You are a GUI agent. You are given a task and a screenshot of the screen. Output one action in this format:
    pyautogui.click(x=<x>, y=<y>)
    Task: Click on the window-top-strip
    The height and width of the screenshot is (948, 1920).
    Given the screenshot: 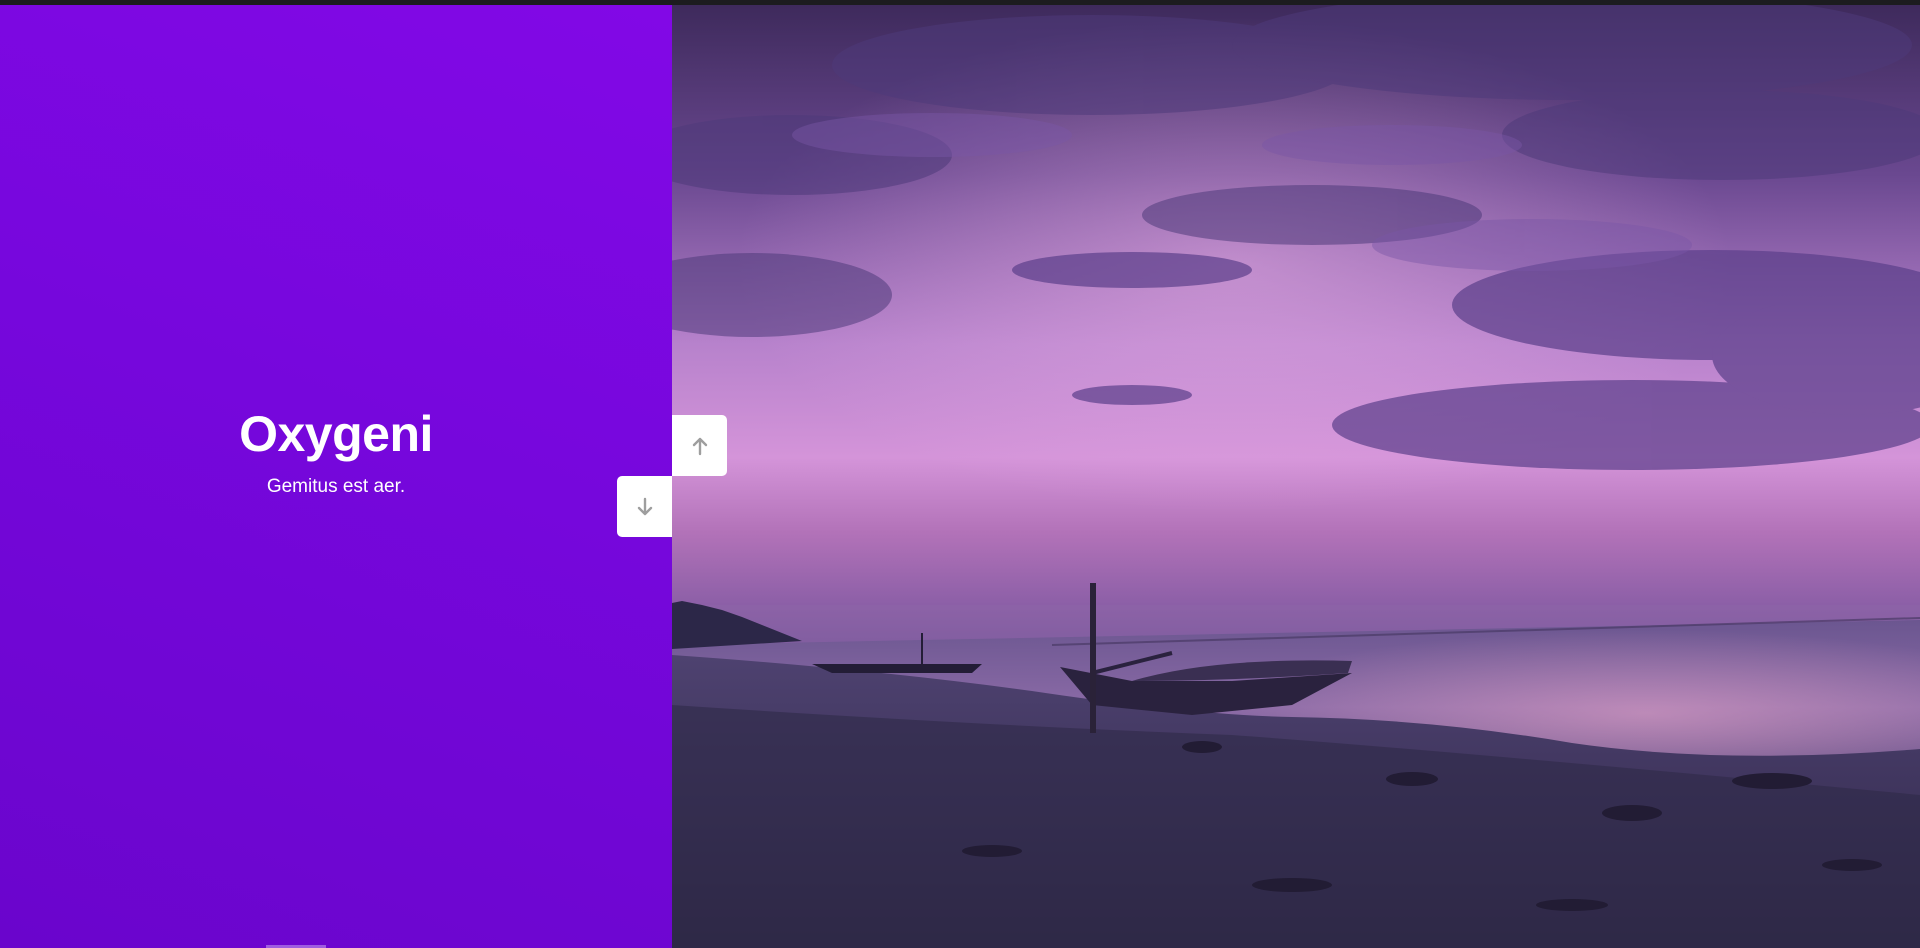 What is the action you would take?
    pyautogui.click(x=960, y=2)
    